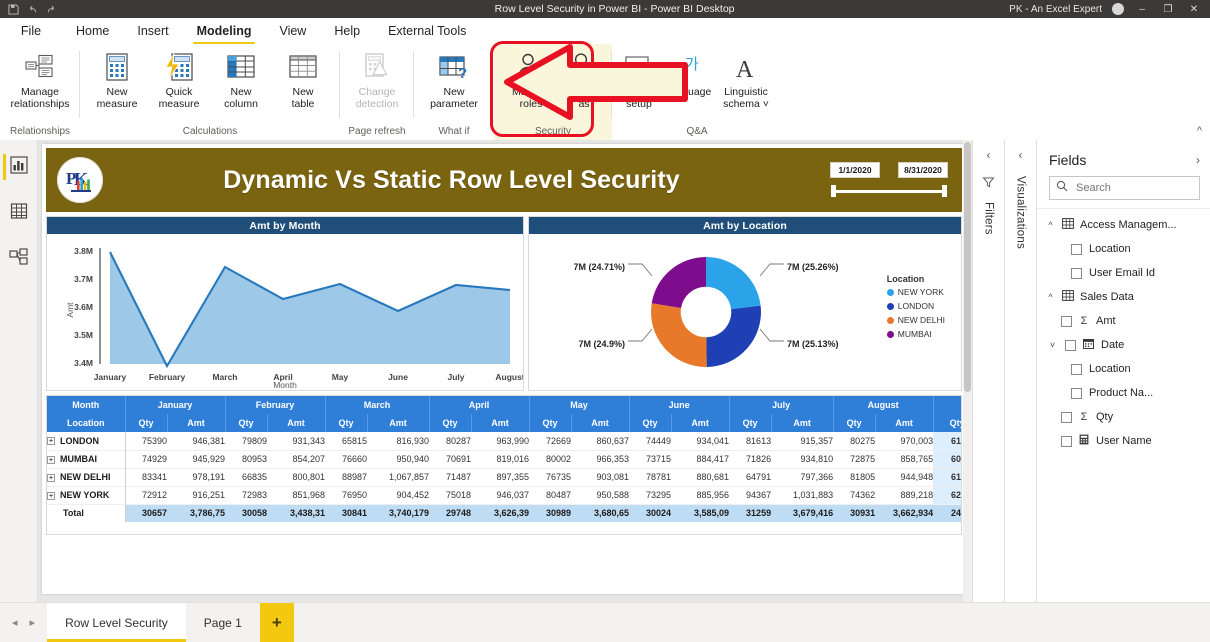 Image resolution: width=1210 pixels, height=642 pixels. What do you see at coordinates (967, 267) in the screenshot?
I see `canvas-scrollbar-thumb` at bounding box center [967, 267].